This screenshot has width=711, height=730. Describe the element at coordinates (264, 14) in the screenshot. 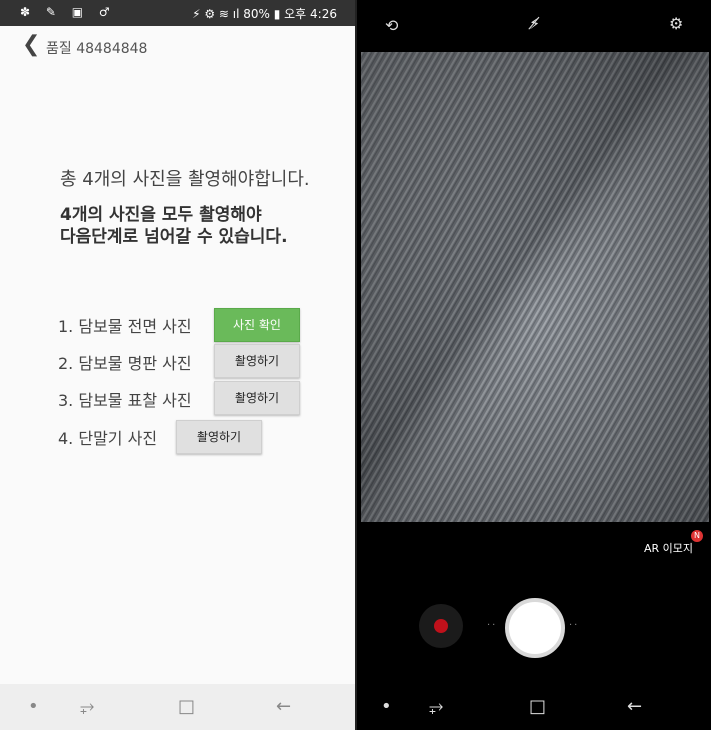

I see `status-right-info: ⚡ ⚙ ≋ ıl 80% ▮ 오후 4:26` at that location.